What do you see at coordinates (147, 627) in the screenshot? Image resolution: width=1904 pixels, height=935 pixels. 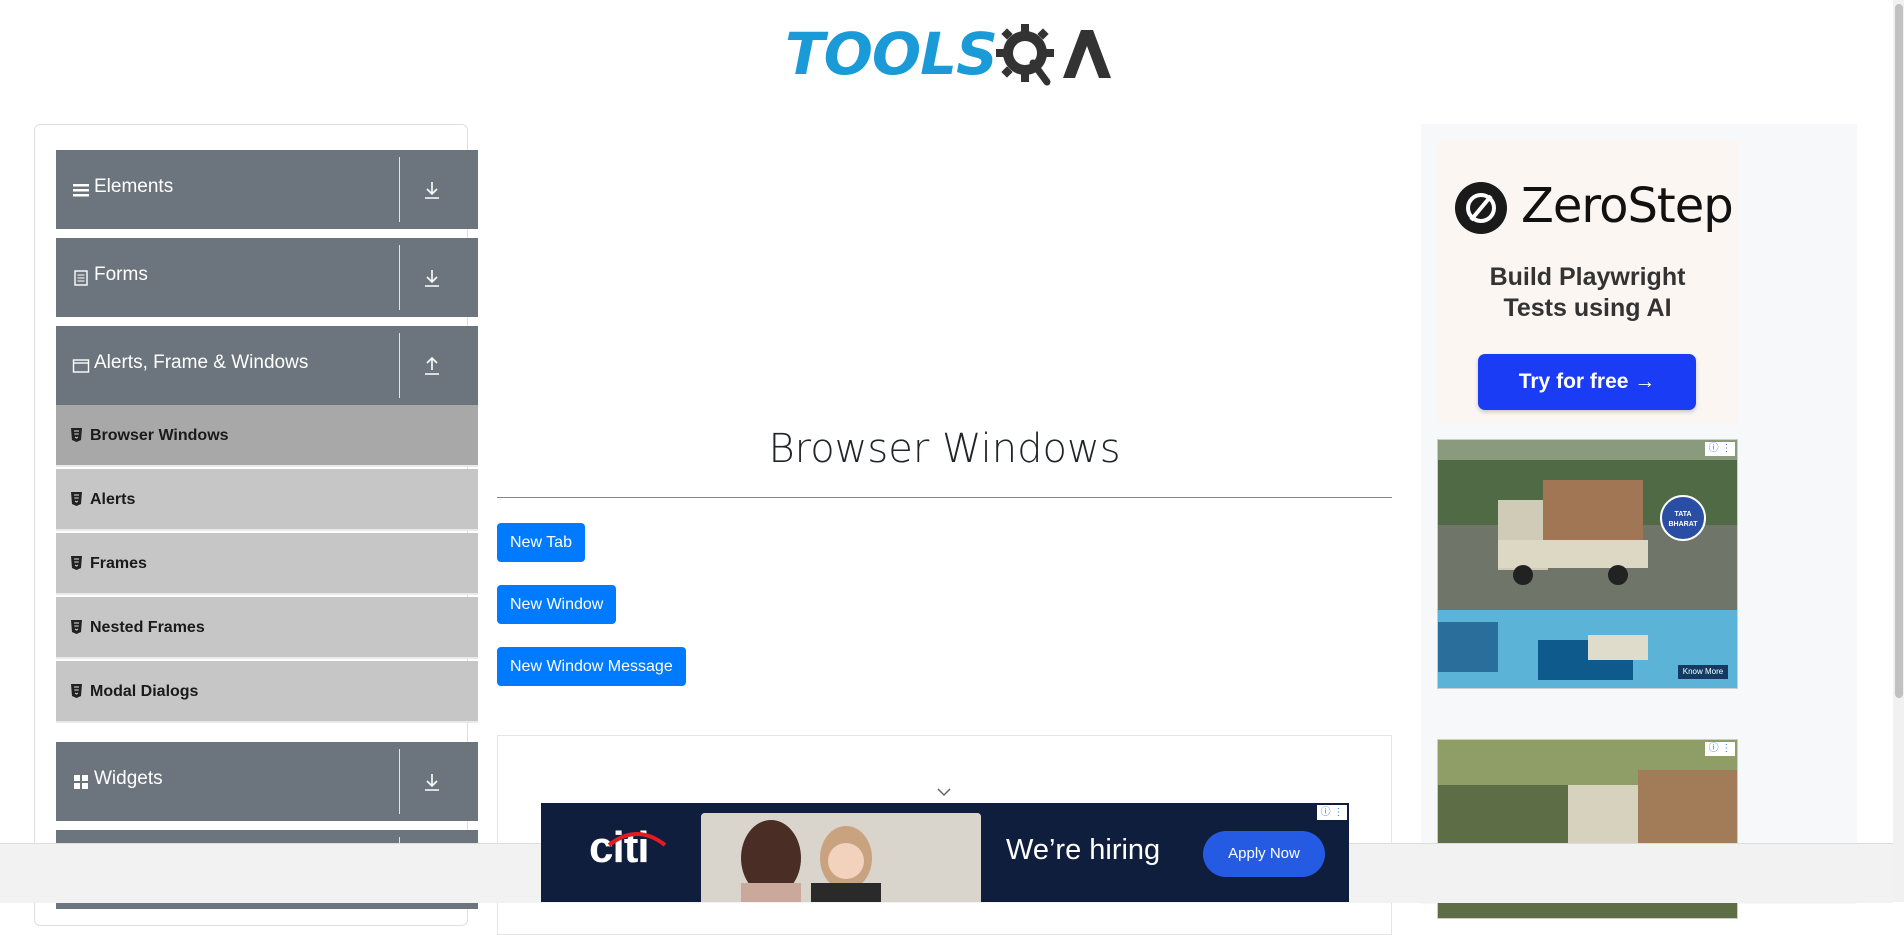 I see `sidebar-item-label: Nested Frames` at bounding box center [147, 627].